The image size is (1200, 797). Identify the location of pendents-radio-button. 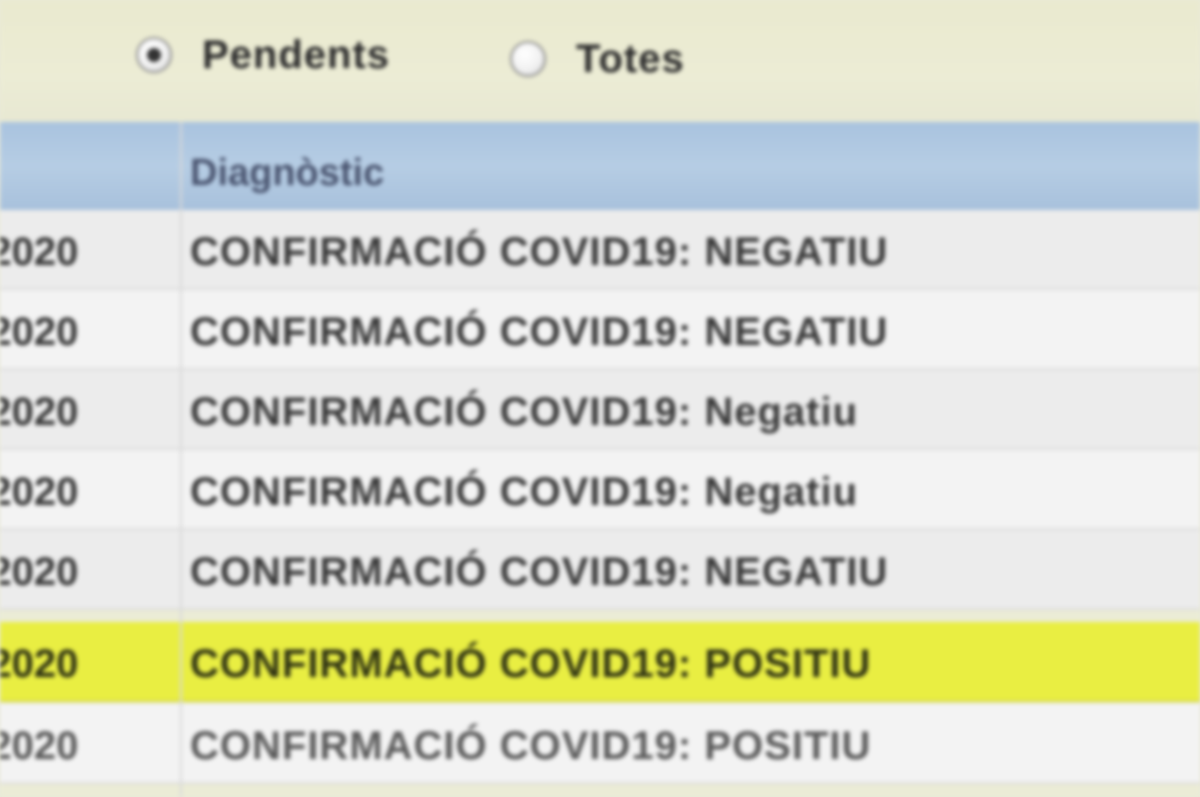
(154, 55).